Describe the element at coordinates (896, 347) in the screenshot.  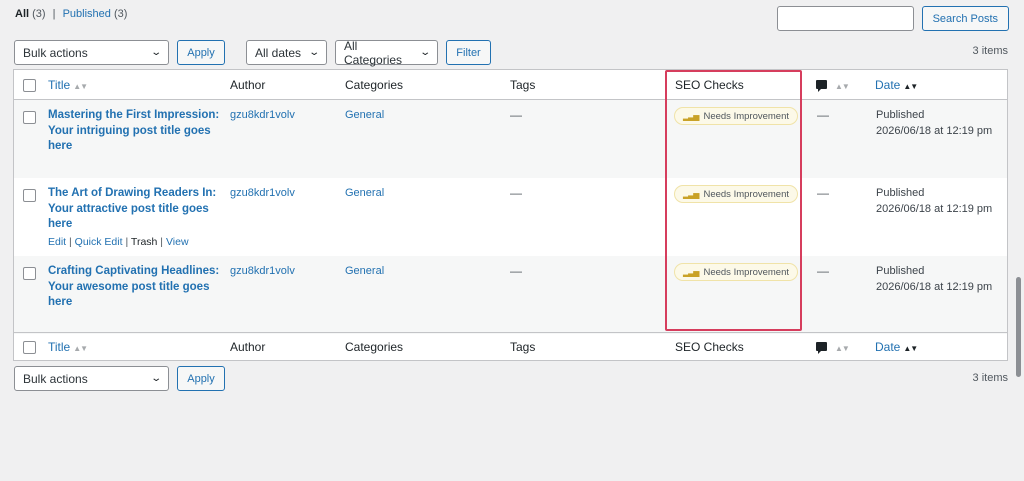
I see `col-date-footer: Date ▲▼` at that location.